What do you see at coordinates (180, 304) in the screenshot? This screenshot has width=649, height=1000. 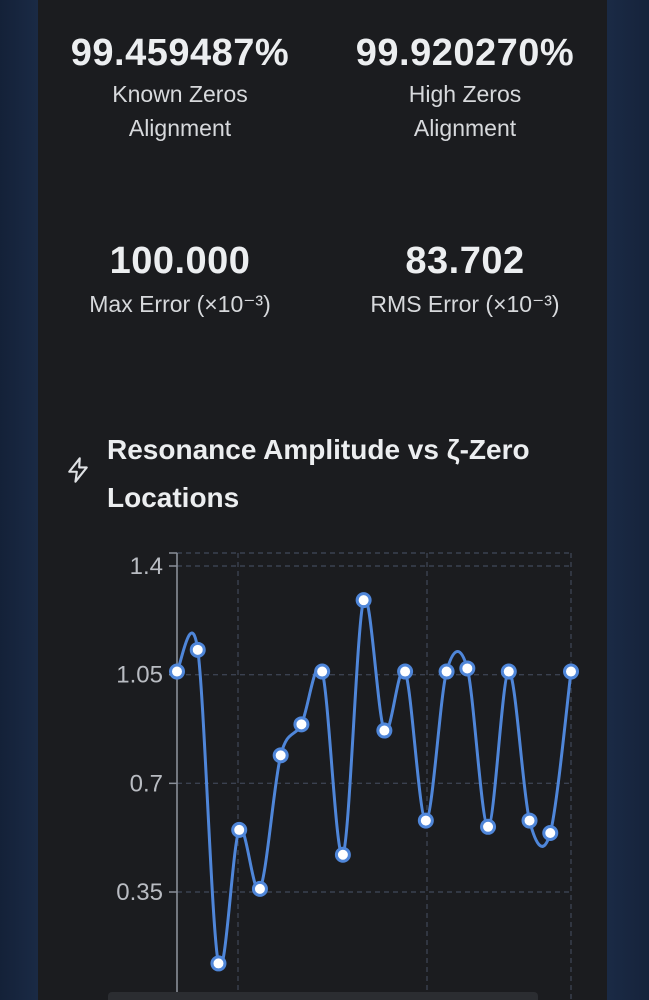 I see `stat-label: Max Error (×10⁻³)` at bounding box center [180, 304].